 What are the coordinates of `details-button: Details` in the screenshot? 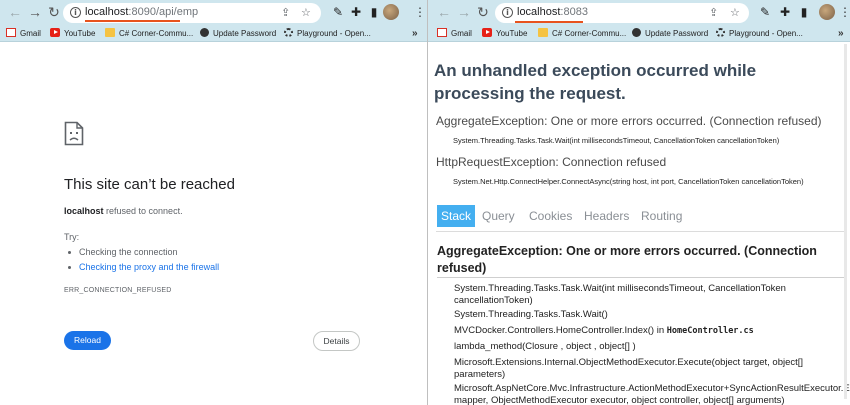 It's located at (336, 341).